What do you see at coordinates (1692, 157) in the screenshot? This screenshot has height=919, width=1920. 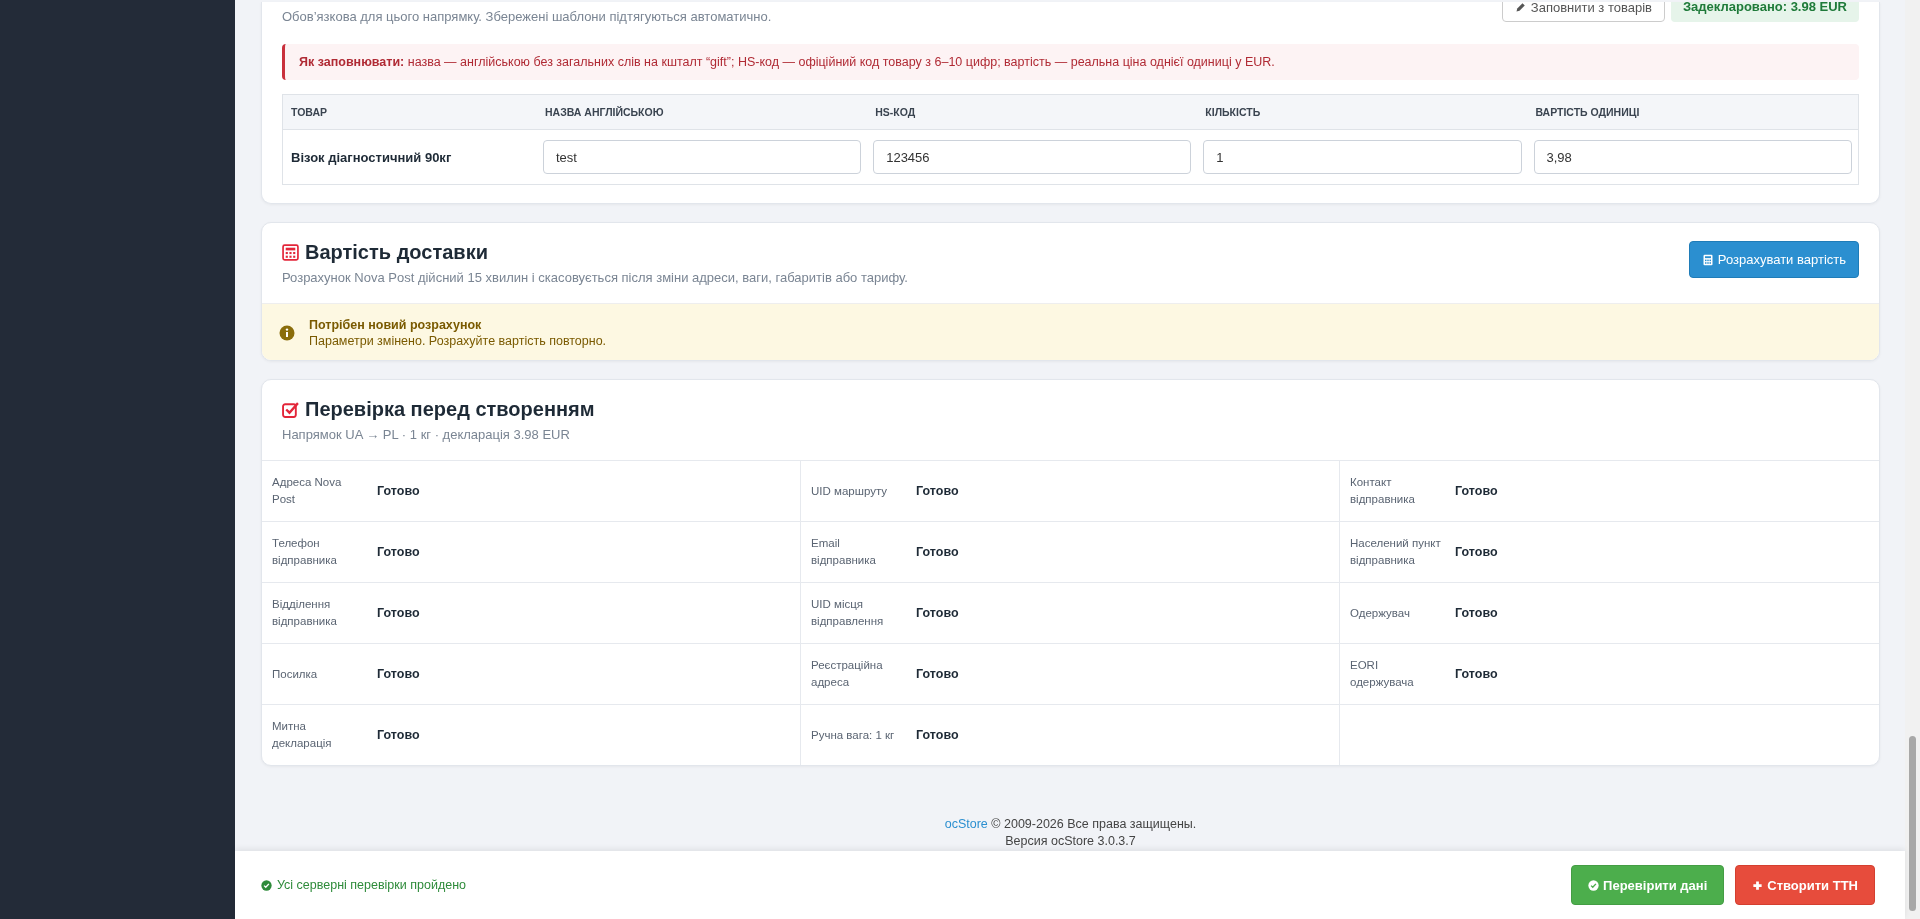 I see `input-field: 3,98` at bounding box center [1692, 157].